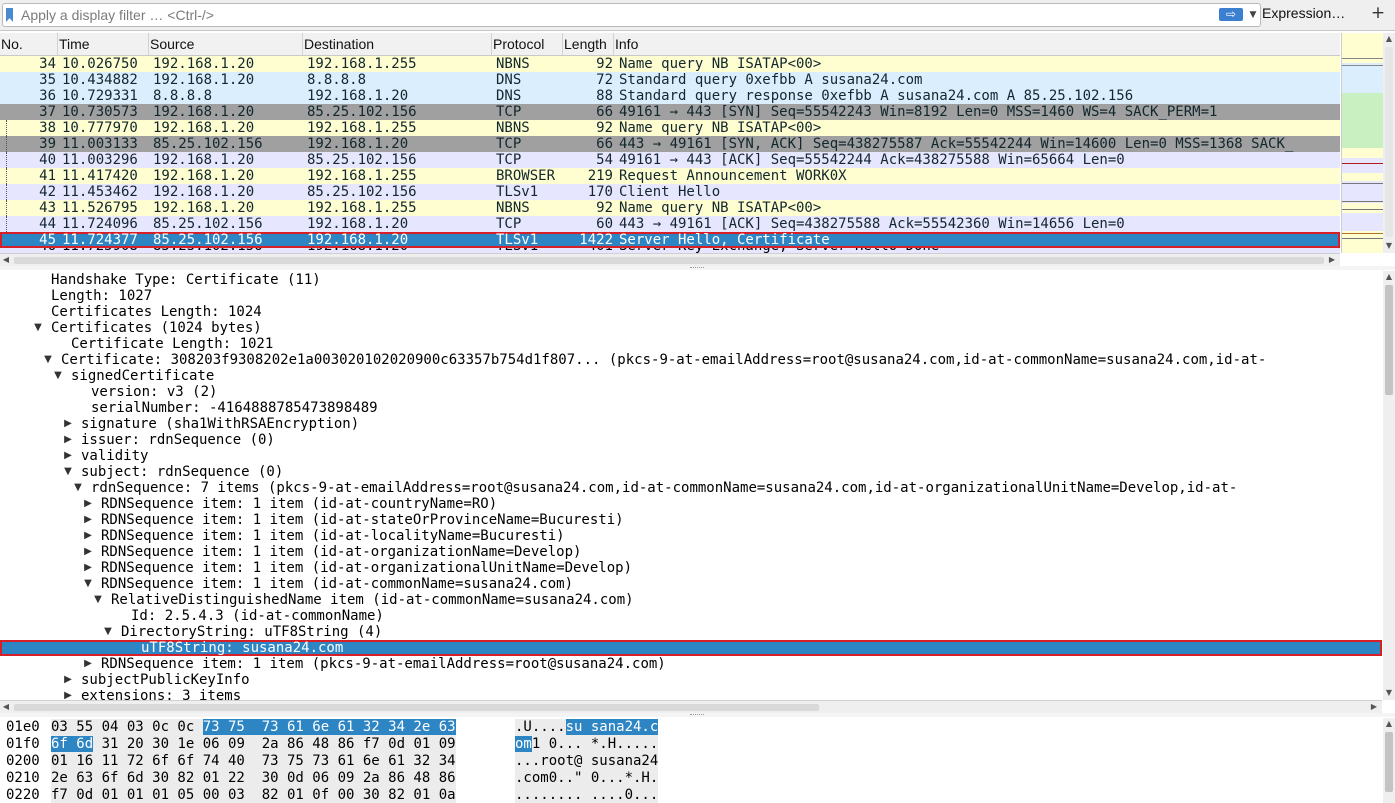 Image resolution: width=1395 pixels, height=803 pixels. What do you see at coordinates (691, 616) in the screenshot?
I see `tree-row: Id: 2.5.4.3 (id-at-commonName)` at bounding box center [691, 616].